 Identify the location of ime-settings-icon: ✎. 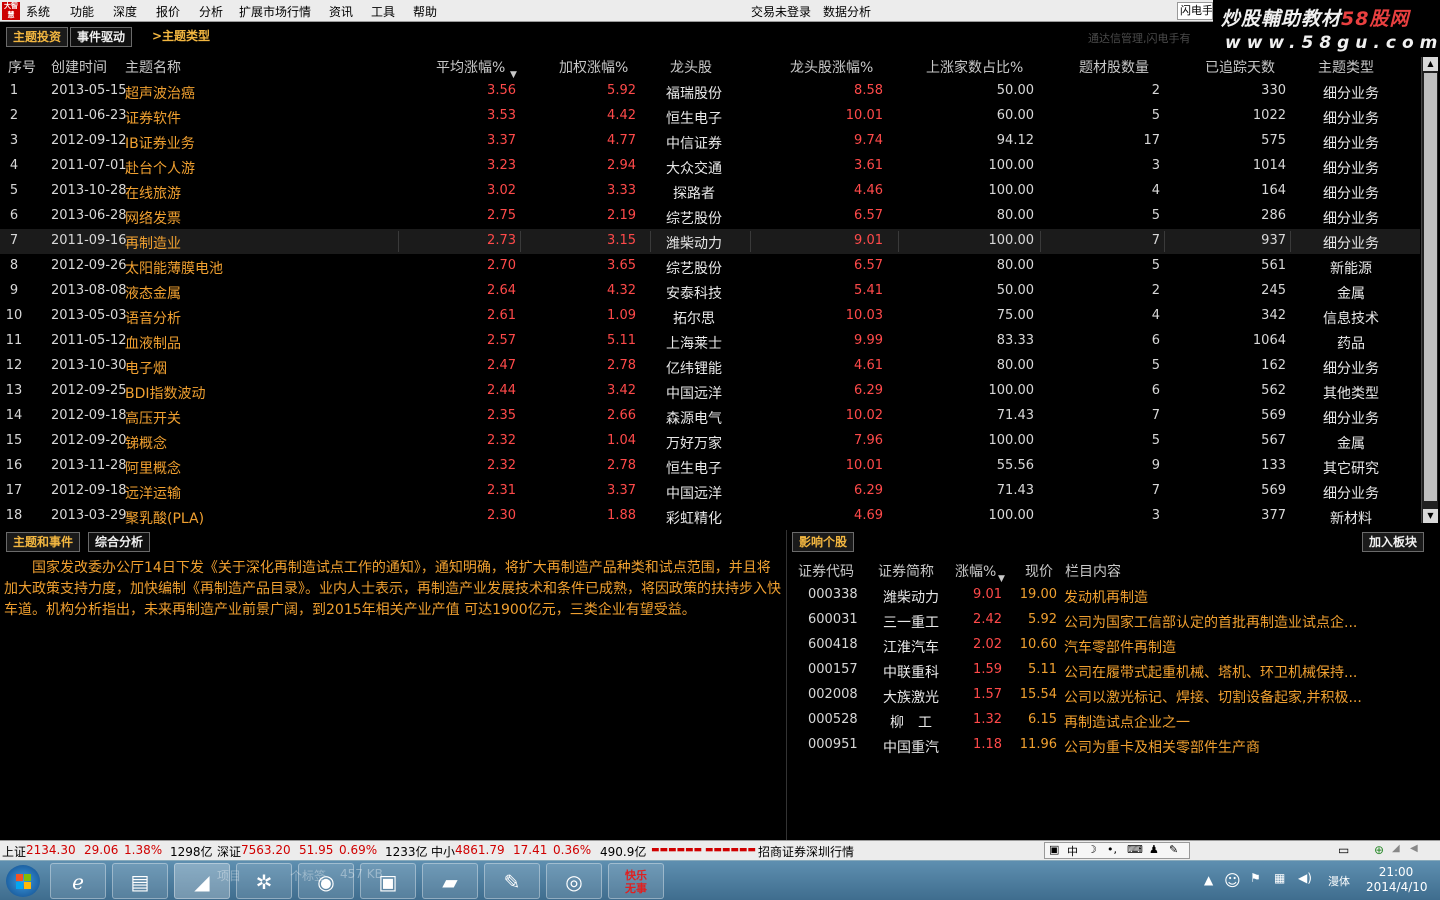
(1173, 849).